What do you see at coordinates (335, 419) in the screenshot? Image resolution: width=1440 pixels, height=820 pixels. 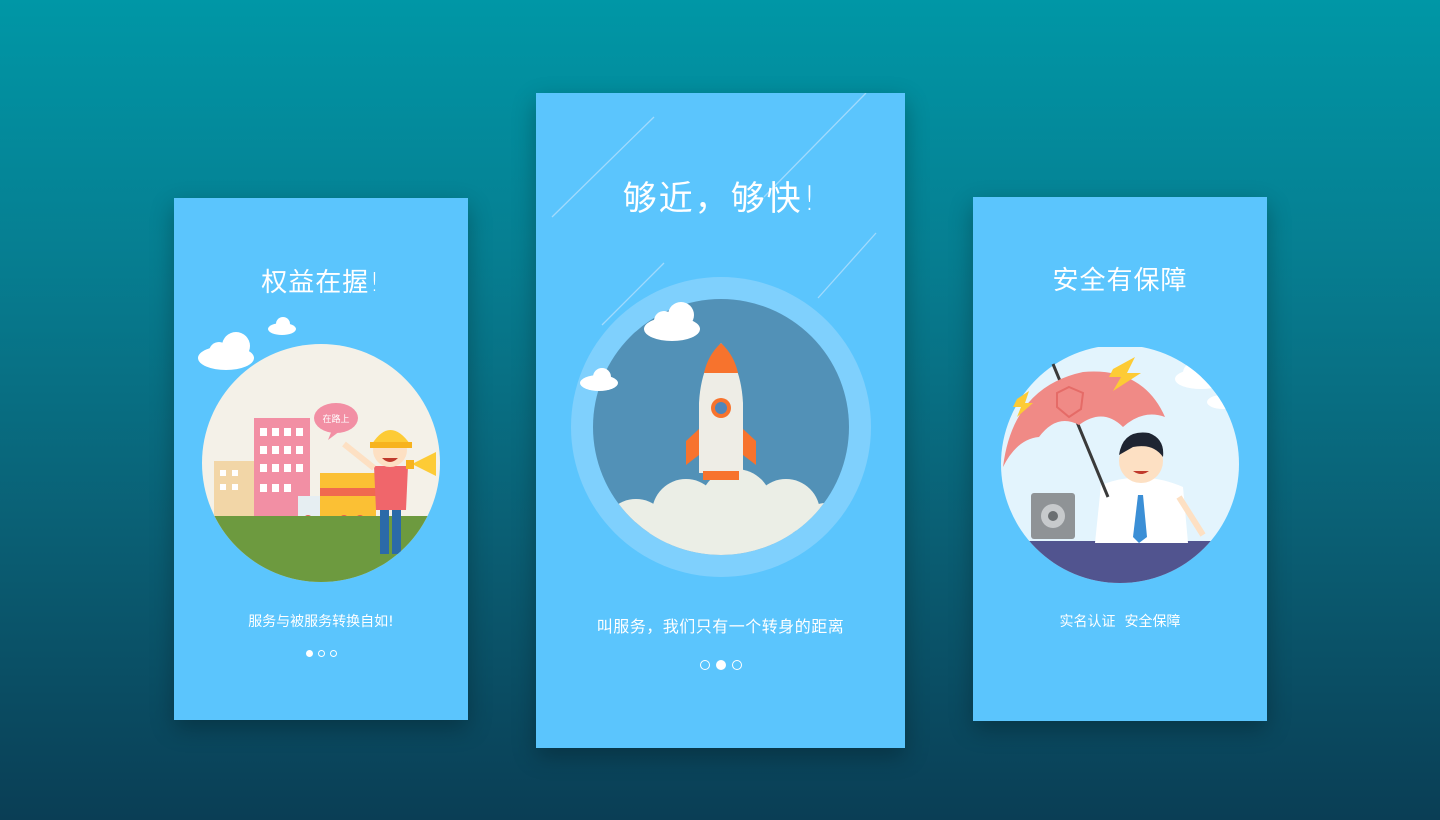 I see `speech-bubble-text: 在路上` at bounding box center [335, 419].